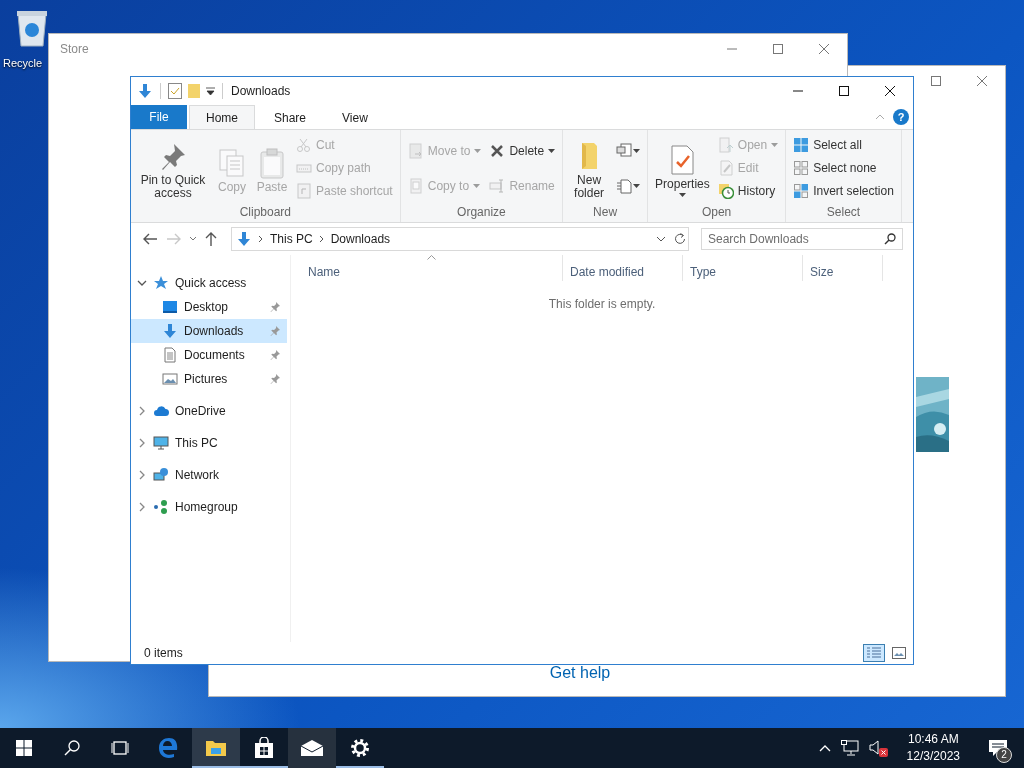 The width and height of the screenshot is (1024, 768). I want to click on recycle-bin-icon, so click(32, 28).